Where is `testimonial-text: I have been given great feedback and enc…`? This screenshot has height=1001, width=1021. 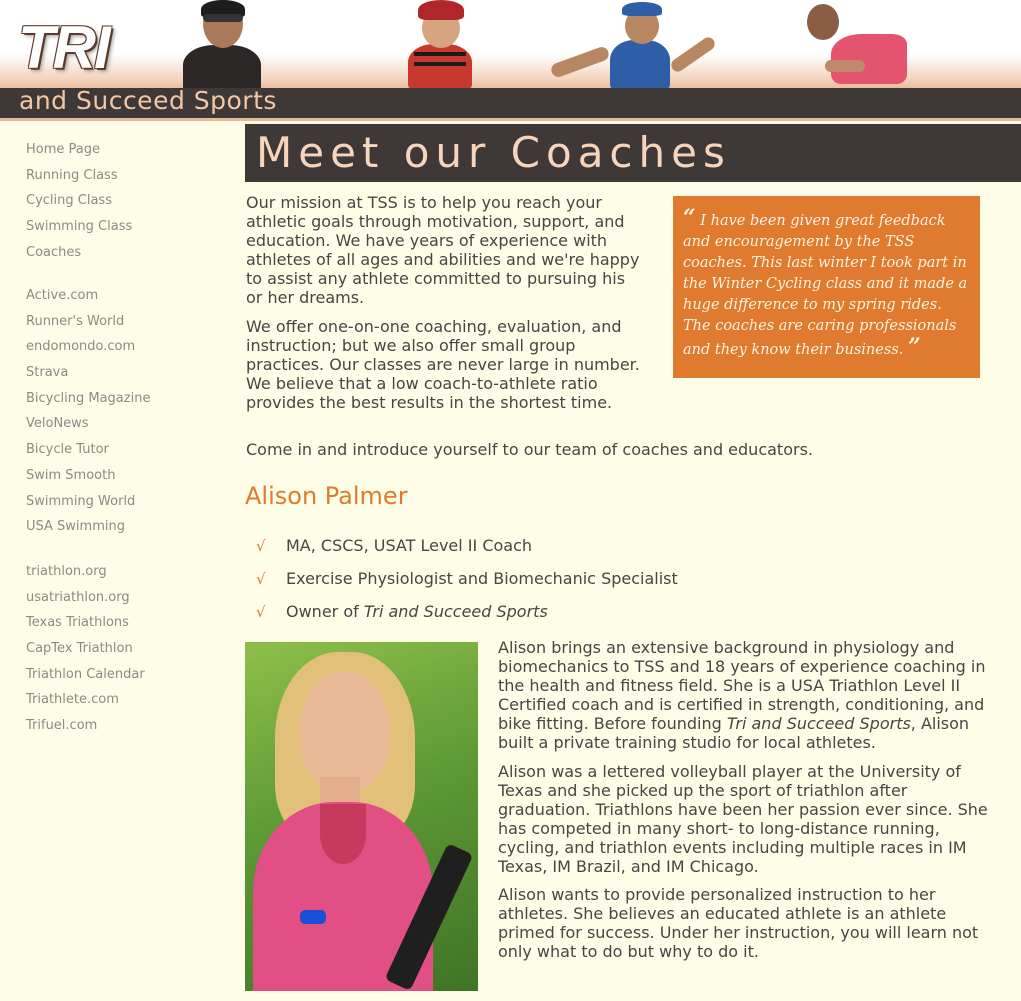
testimonial-text: I have been given great feedback and enc… is located at coordinates (825, 285).